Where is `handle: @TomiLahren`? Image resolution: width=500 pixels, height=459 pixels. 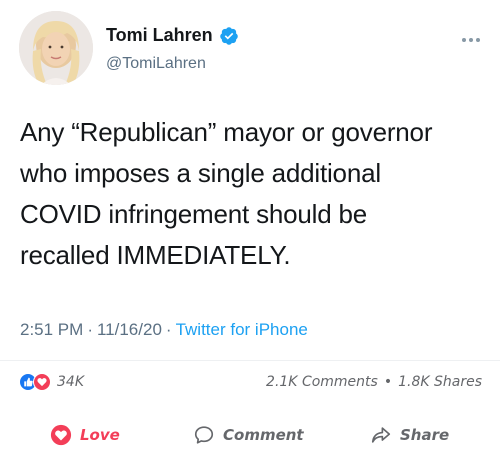 handle: @TomiLahren is located at coordinates (156, 64).